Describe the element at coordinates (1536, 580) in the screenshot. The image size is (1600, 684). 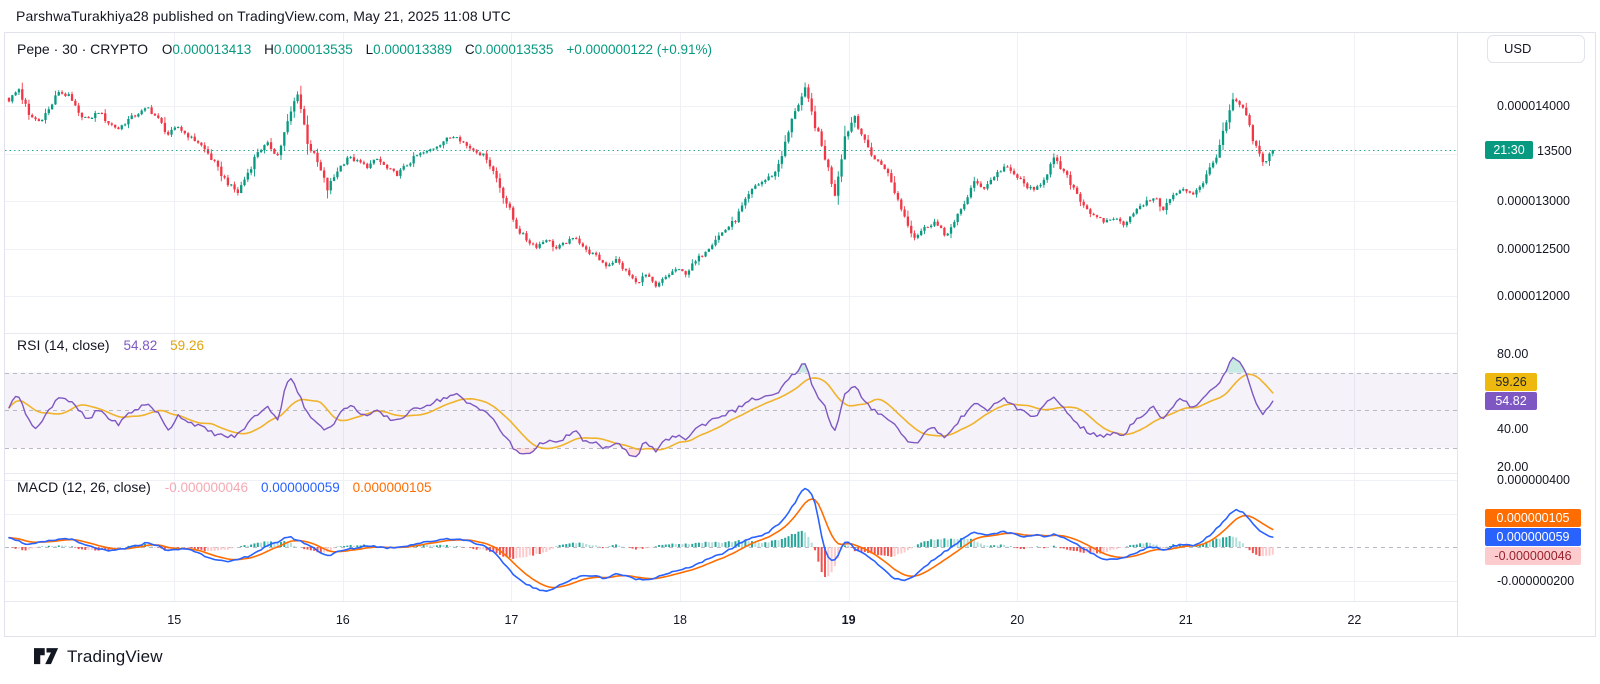
I see `macd-tick: -0.000000200` at that location.